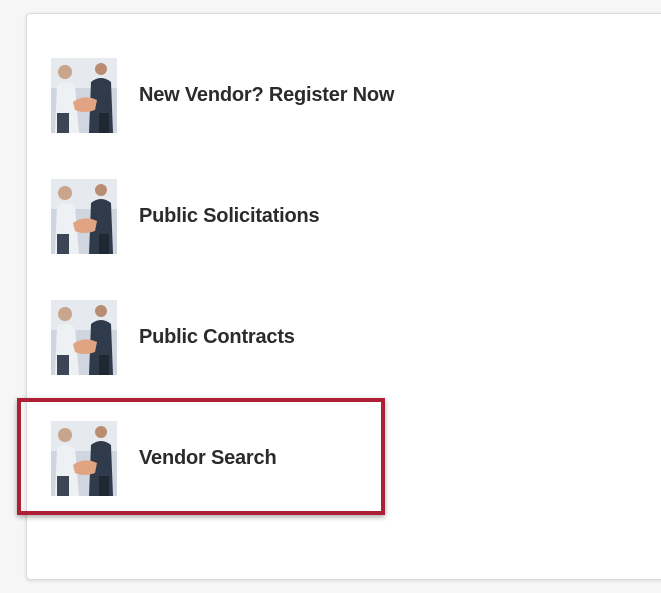 Image resolution: width=661 pixels, height=593 pixels. I want to click on link-public-contracts: Public Contracts, so click(301, 337).